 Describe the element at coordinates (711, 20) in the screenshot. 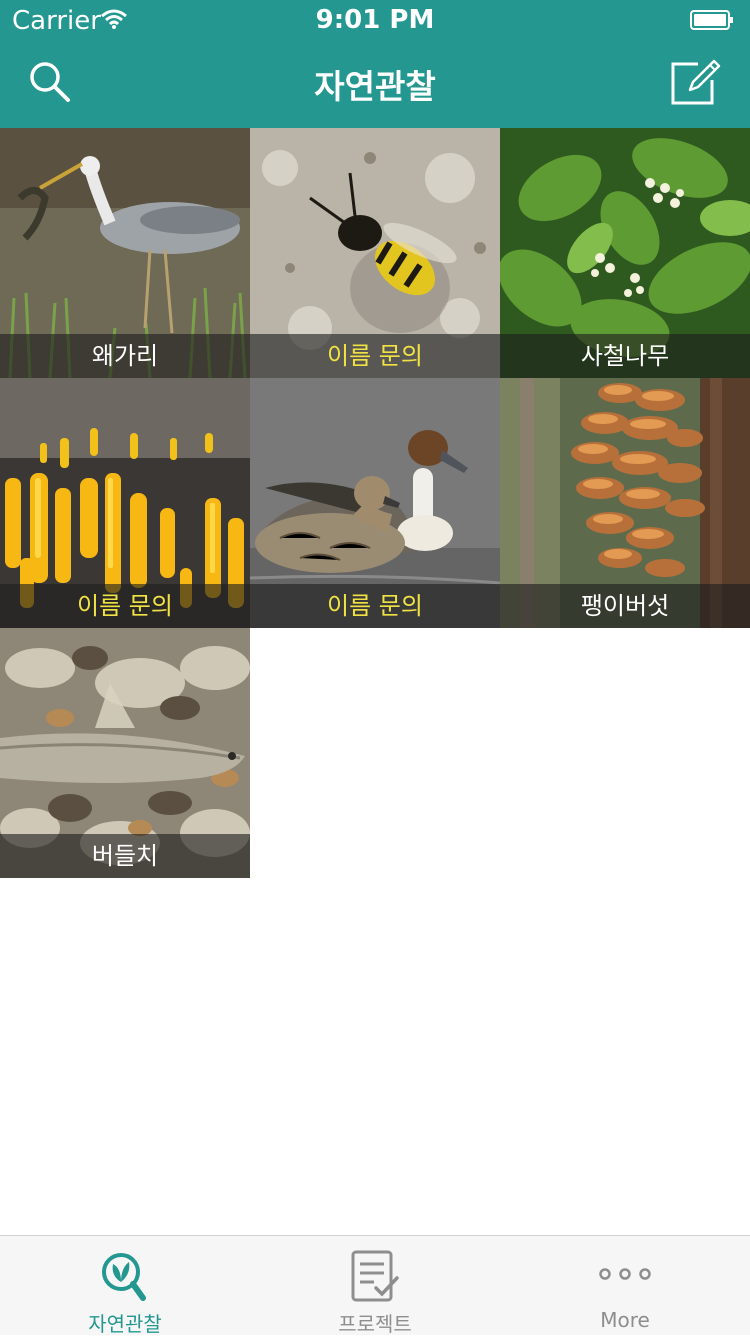

I see `battery-icon` at that location.